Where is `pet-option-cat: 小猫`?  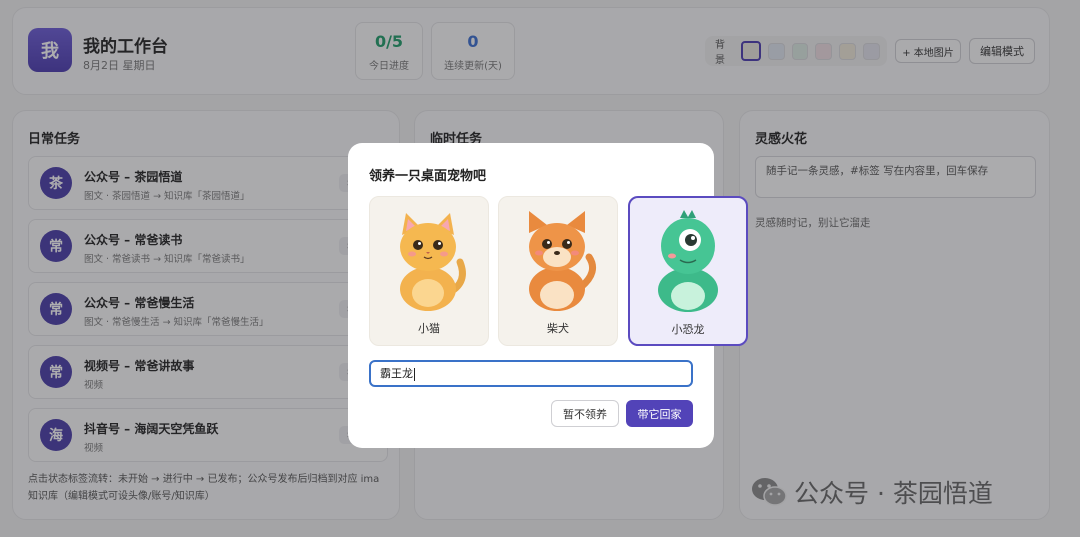
pet-option-cat: 小猫 is located at coordinates (429, 271).